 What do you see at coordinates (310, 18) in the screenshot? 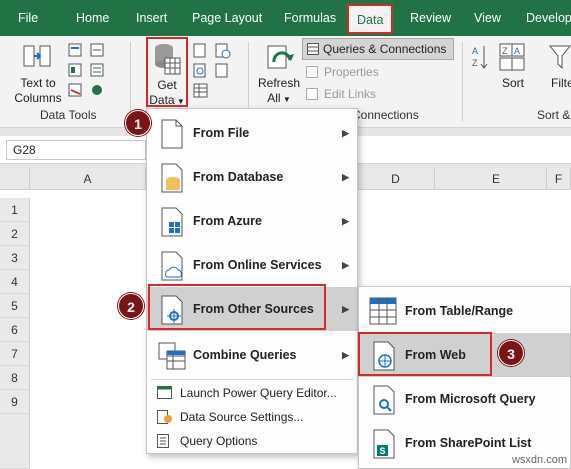
I see `tab-formulas: Formulas` at bounding box center [310, 18].